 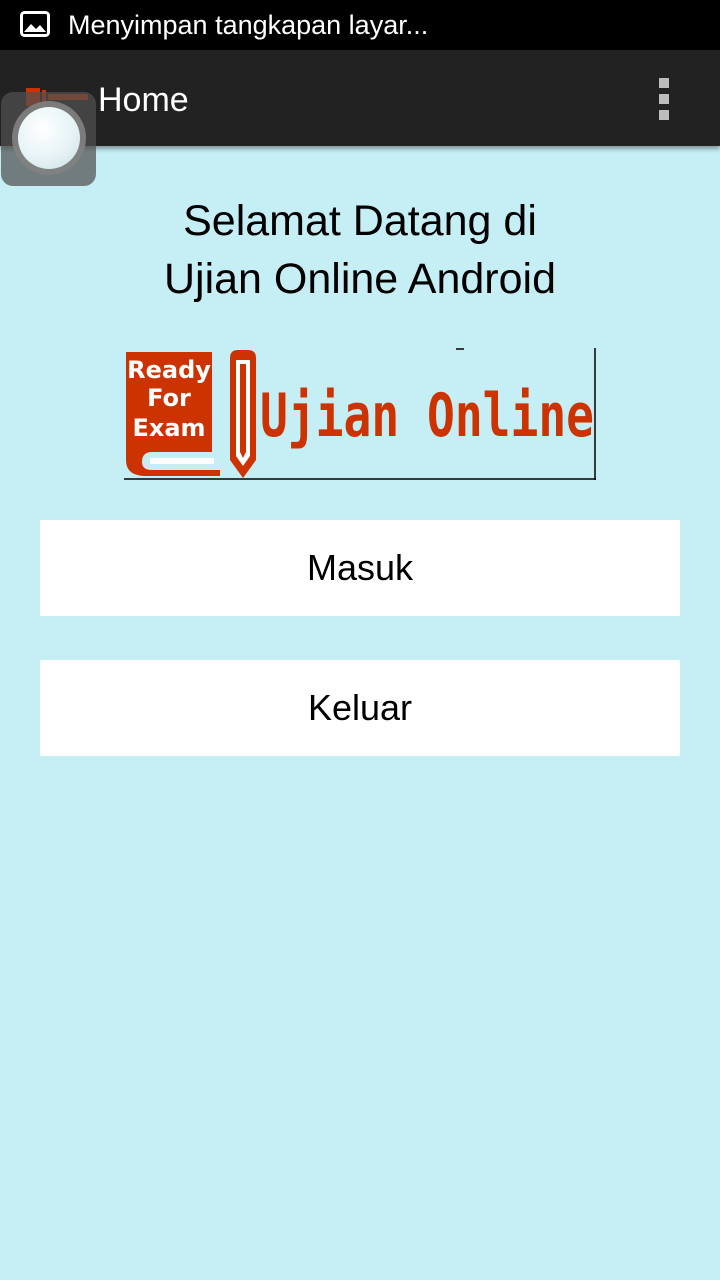 What do you see at coordinates (168, 428) in the screenshot?
I see `logo-badge-line-3: Exam` at bounding box center [168, 428].